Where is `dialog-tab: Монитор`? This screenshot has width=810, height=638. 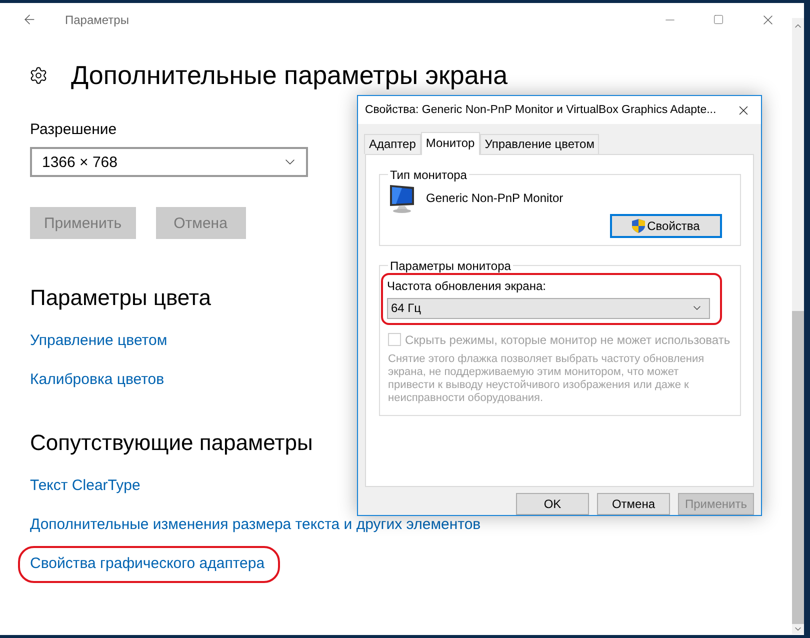
dialog-tab: Монитор is located at coordinates (450, 143).